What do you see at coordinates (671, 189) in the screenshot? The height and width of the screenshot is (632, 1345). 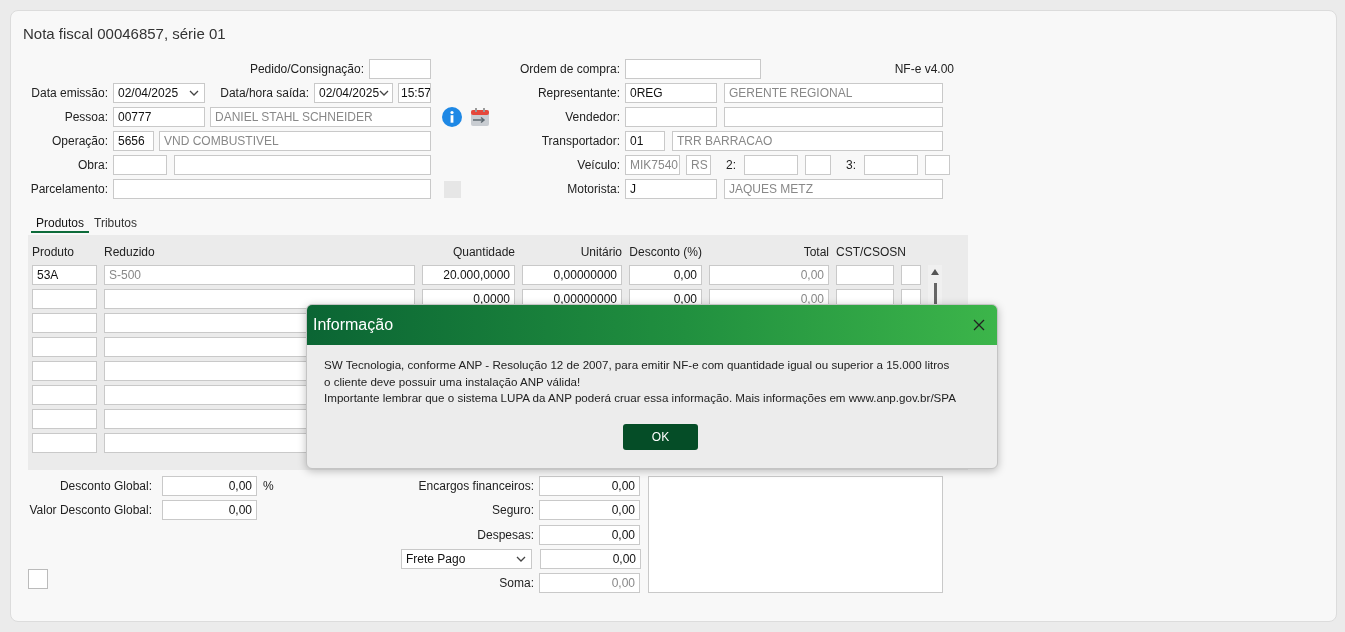 I see `input-field: J` at bounding box center [671, 189].